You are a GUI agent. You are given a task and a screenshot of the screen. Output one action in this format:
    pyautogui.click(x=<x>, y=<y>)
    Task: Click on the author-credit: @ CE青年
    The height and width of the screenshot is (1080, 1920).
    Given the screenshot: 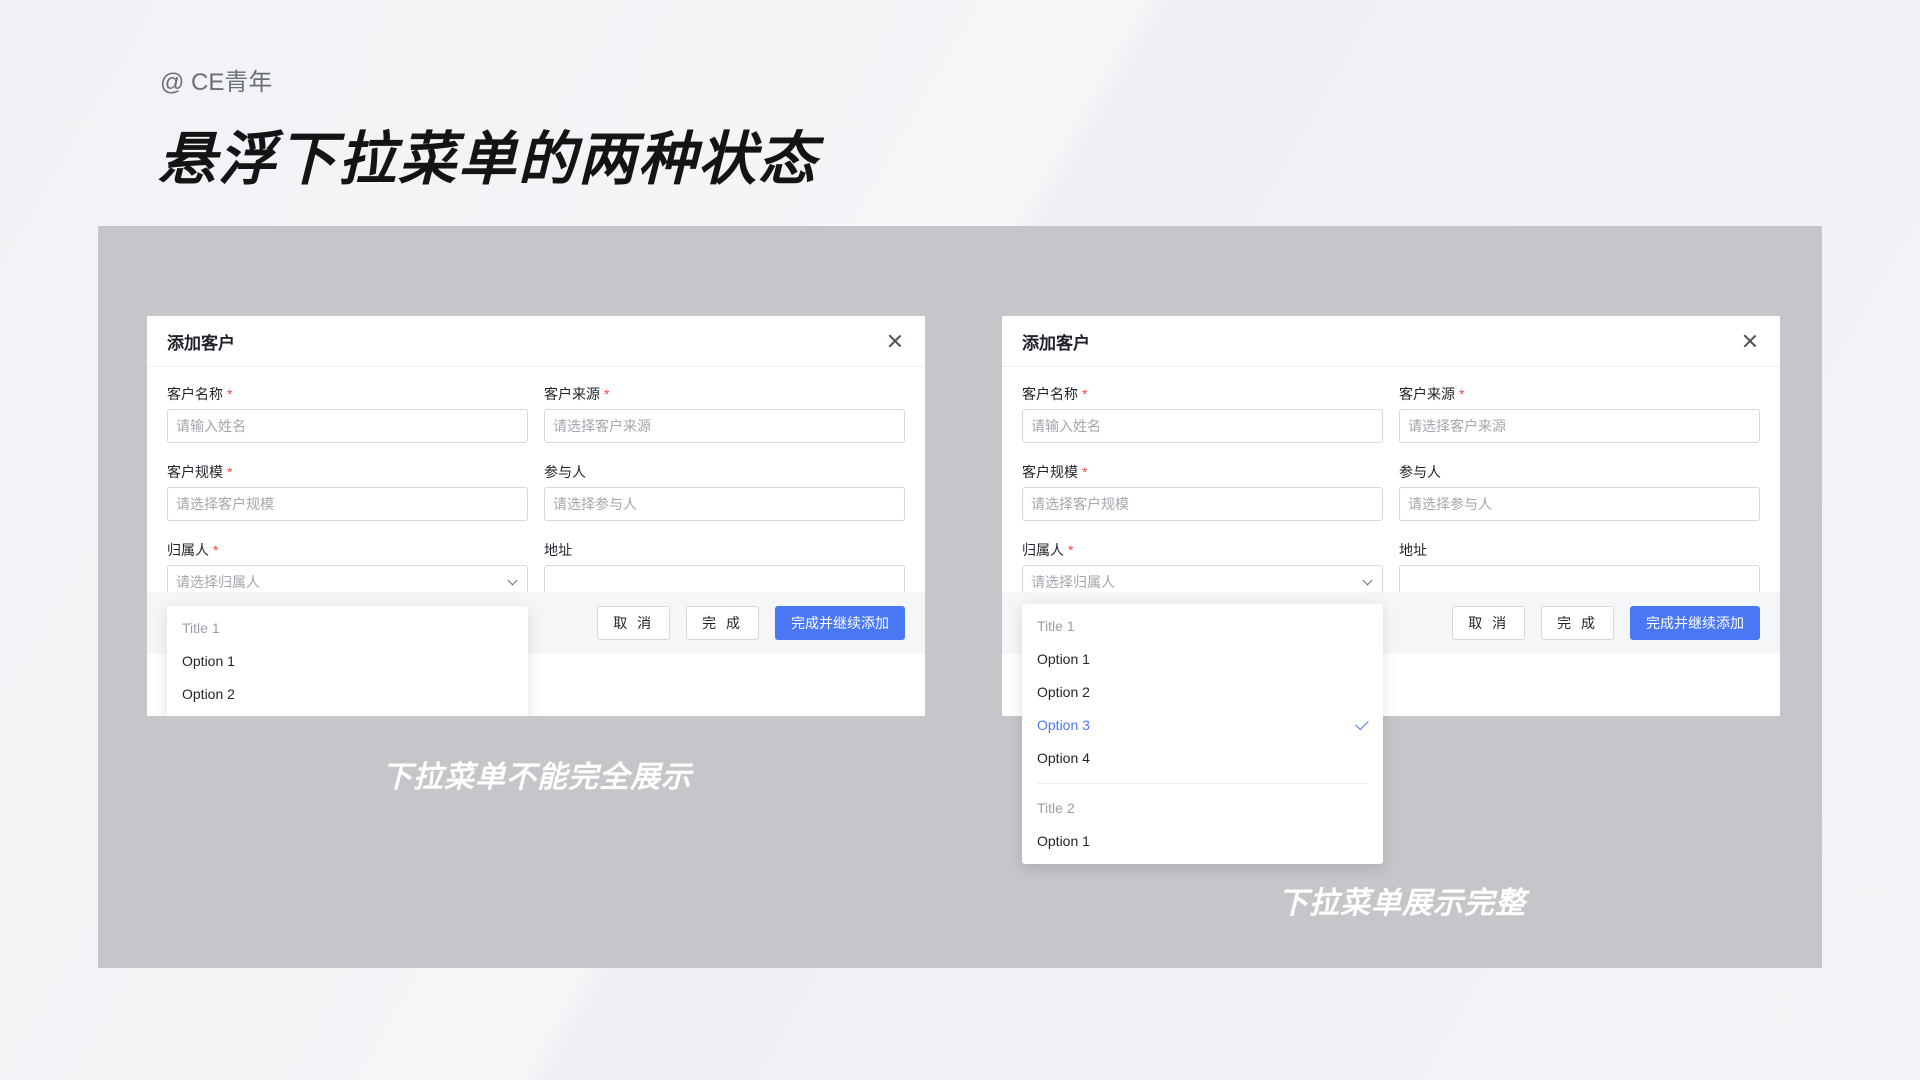 What is the action you would take?
    pyautogui.click(x=216, y=79)
    